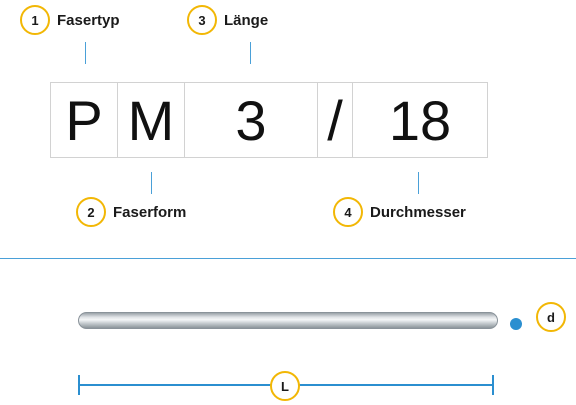 Image resolution: width=576 pixels, height=405 pixels. Describe the element at coordinates (88, 20) in the screenshot. I see `label-fasertyp: Fasertyp` at that location.